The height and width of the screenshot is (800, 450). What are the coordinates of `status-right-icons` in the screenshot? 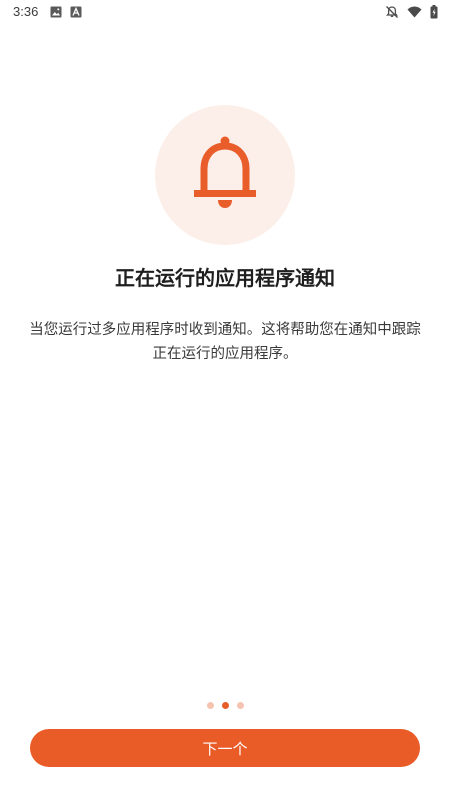 It's located at (411, 12).